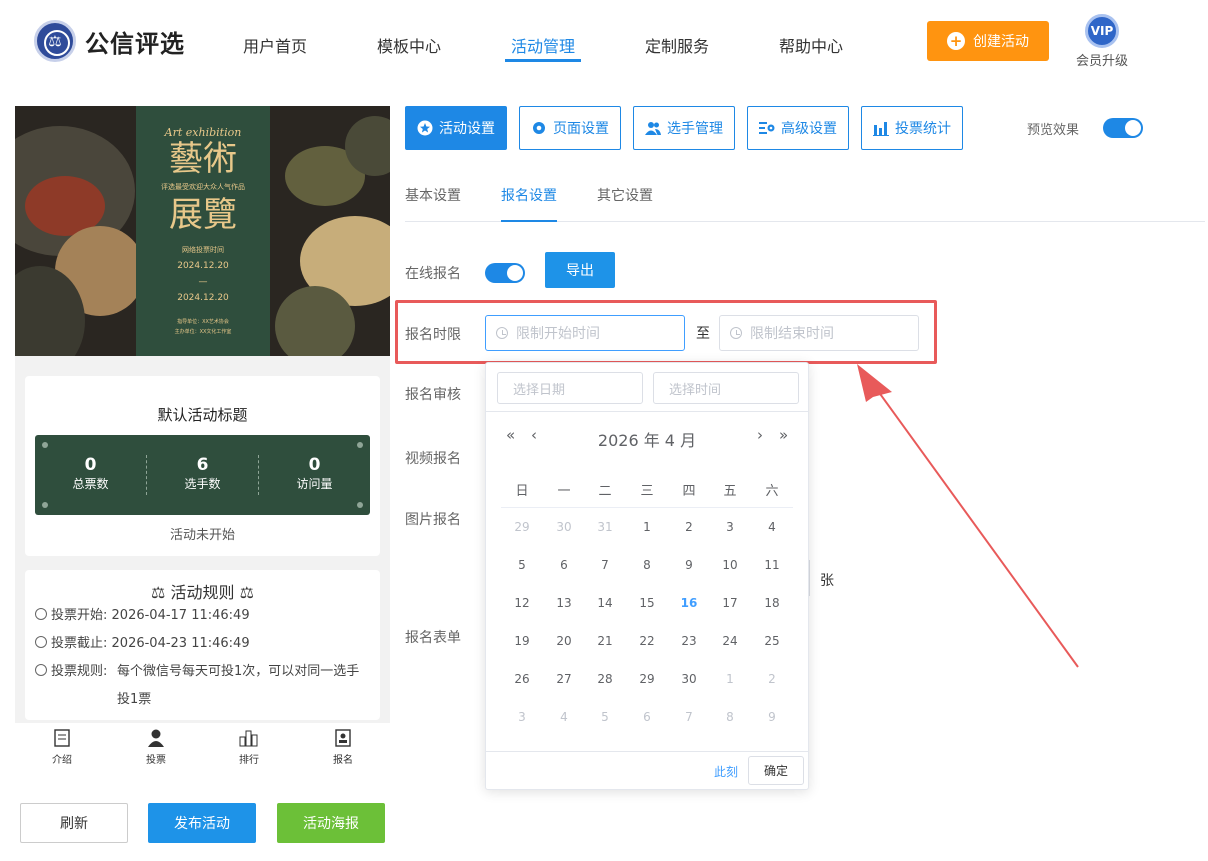 The width and height of the screenshot is (1208, 861). What do you see at coordinates (529, 195) in the screenshot?
I see `subtab-signup: 报名设置` at bounding box center [529, 195].